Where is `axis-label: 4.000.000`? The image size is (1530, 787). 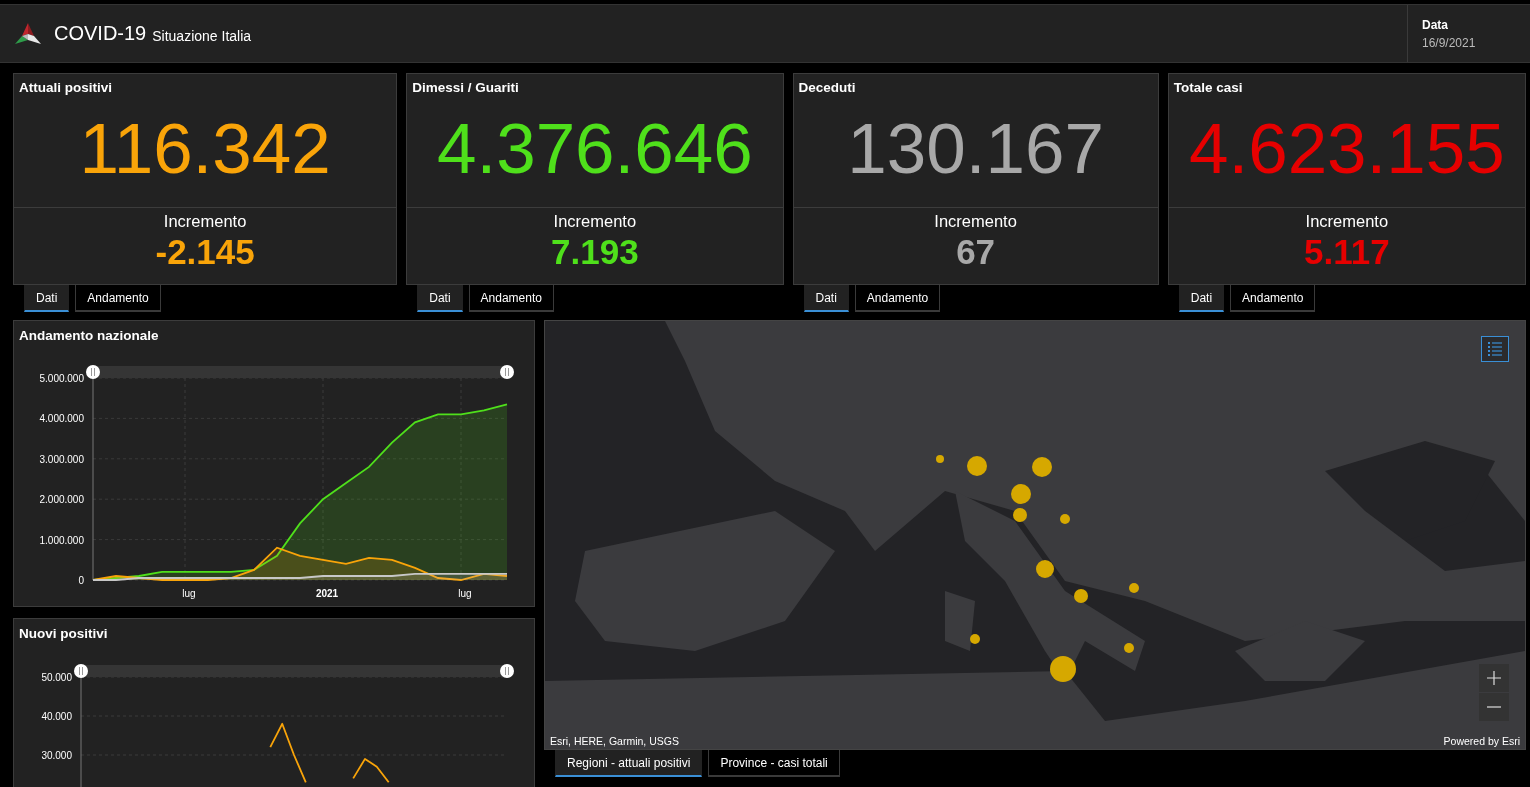 axis-label: 4.000.000 is located at coordinates (61, 419).